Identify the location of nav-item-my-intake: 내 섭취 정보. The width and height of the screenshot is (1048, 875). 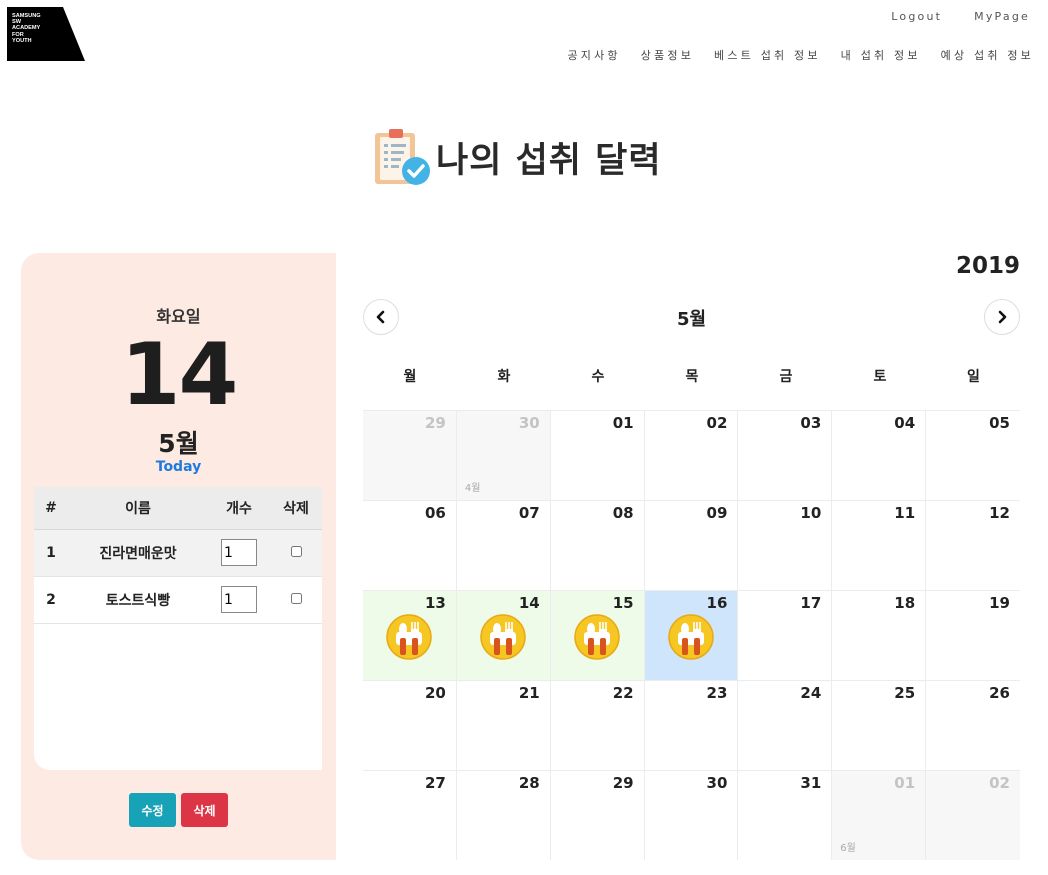
(881, 55).